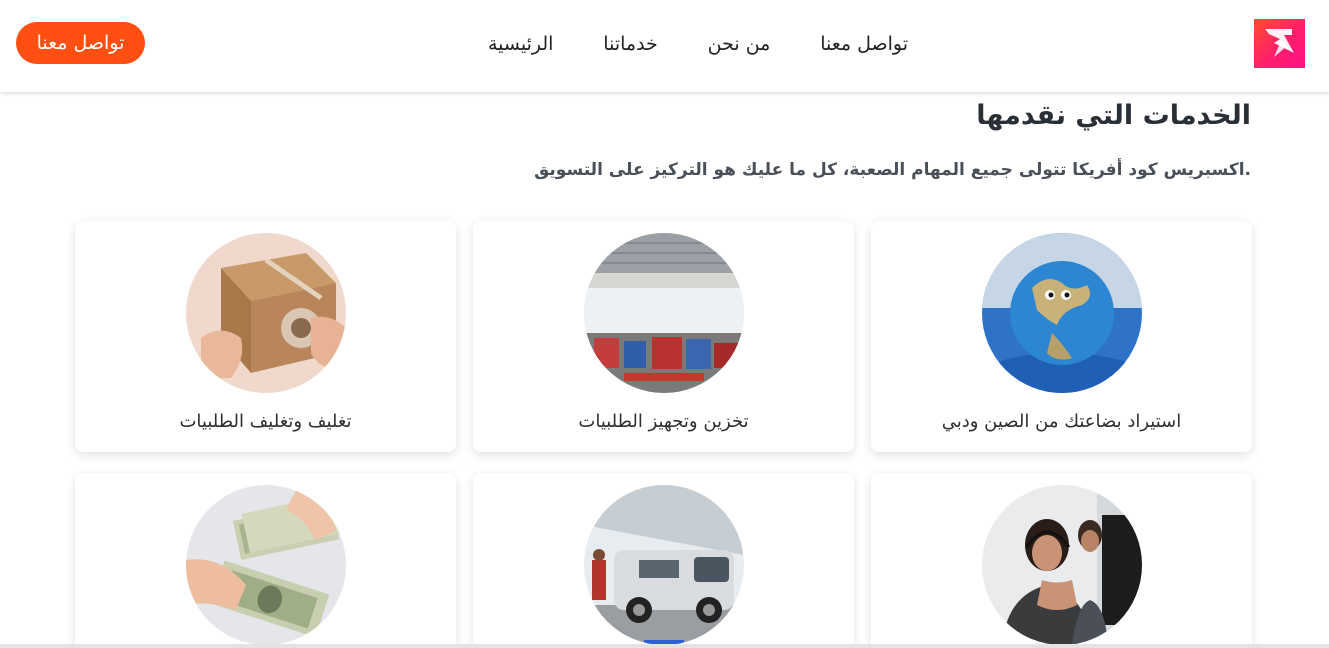  What do you see at coordinates (520, 44) in the screenshot?
I see `nav-link-home: الرئيسية` at bounding box center [520, 44].